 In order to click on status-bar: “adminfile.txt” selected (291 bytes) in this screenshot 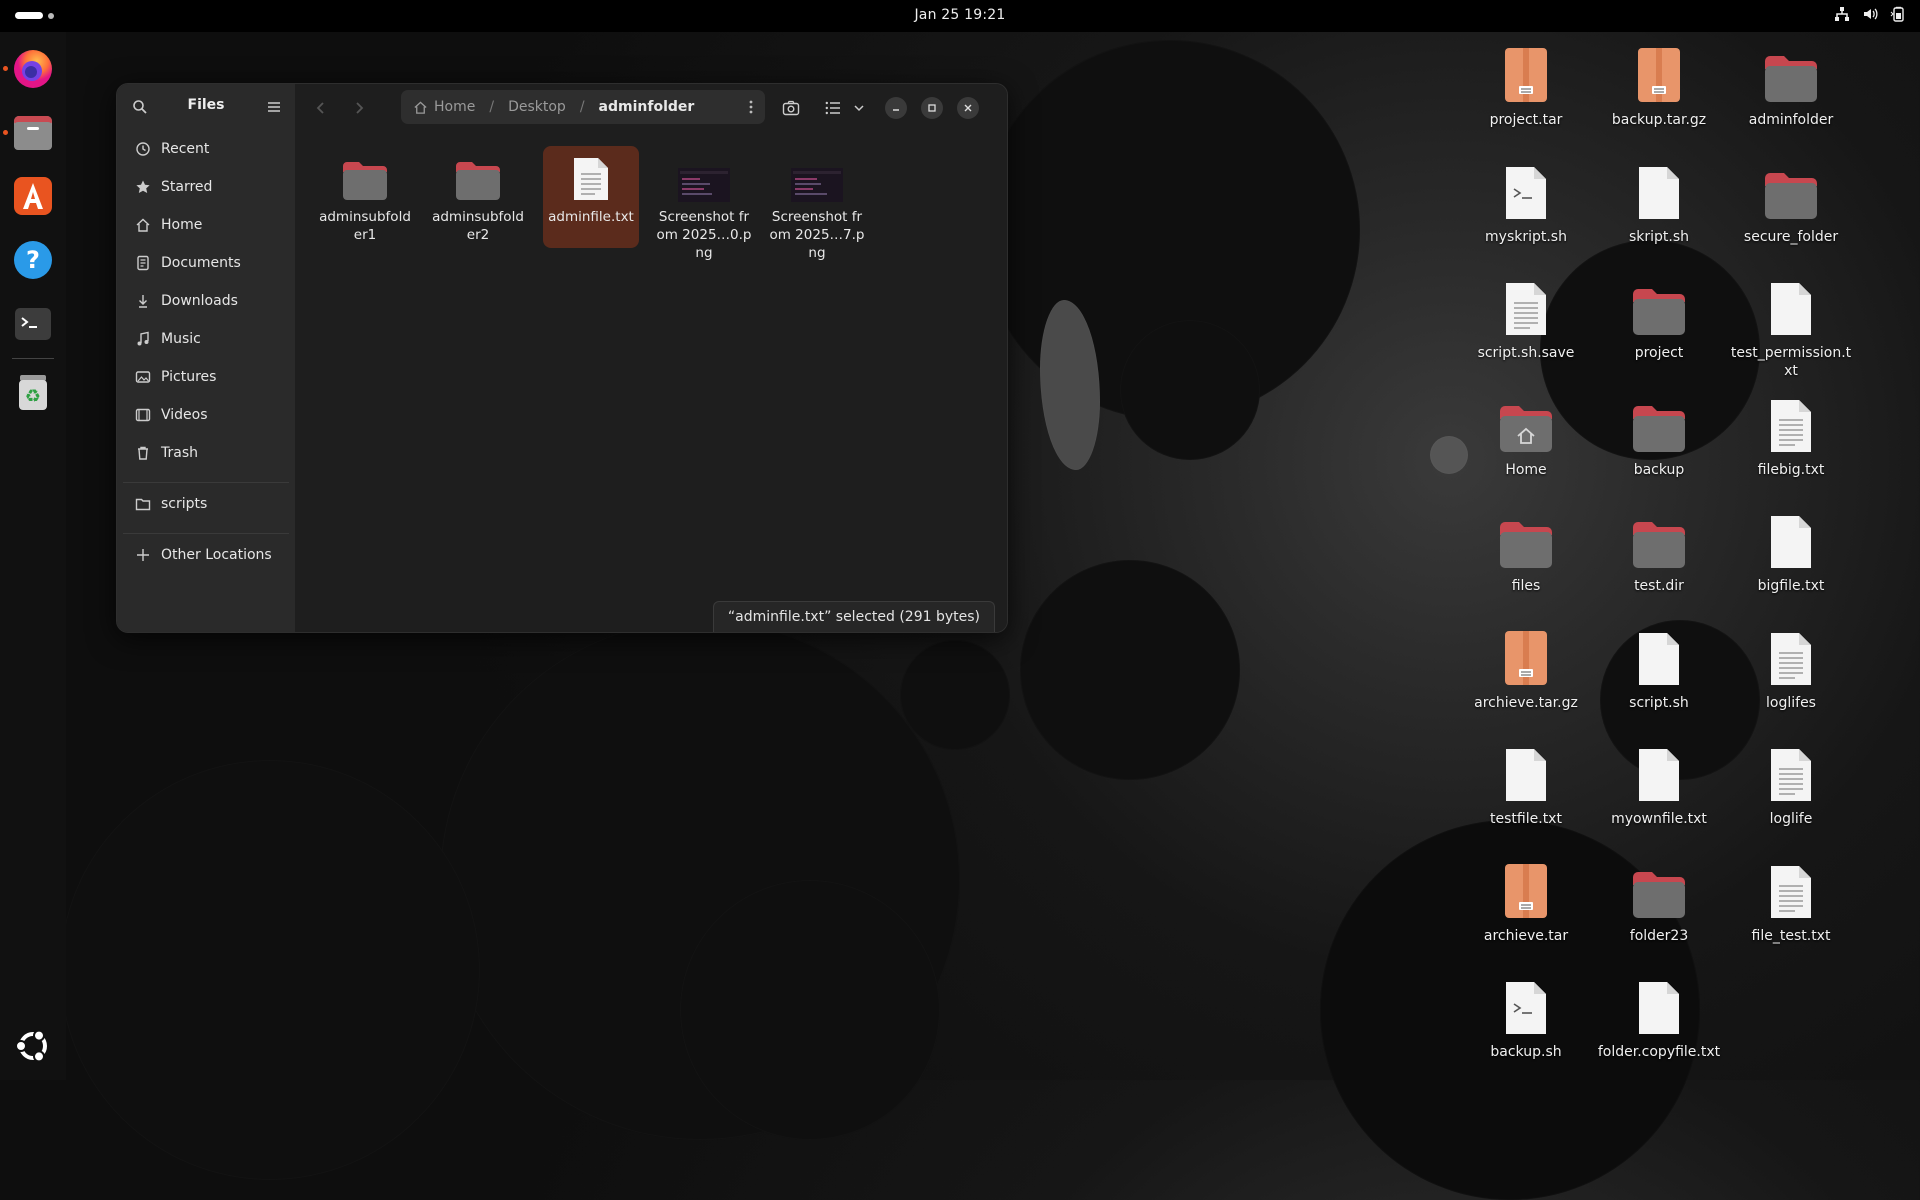, I will do `click(853, 616)`.